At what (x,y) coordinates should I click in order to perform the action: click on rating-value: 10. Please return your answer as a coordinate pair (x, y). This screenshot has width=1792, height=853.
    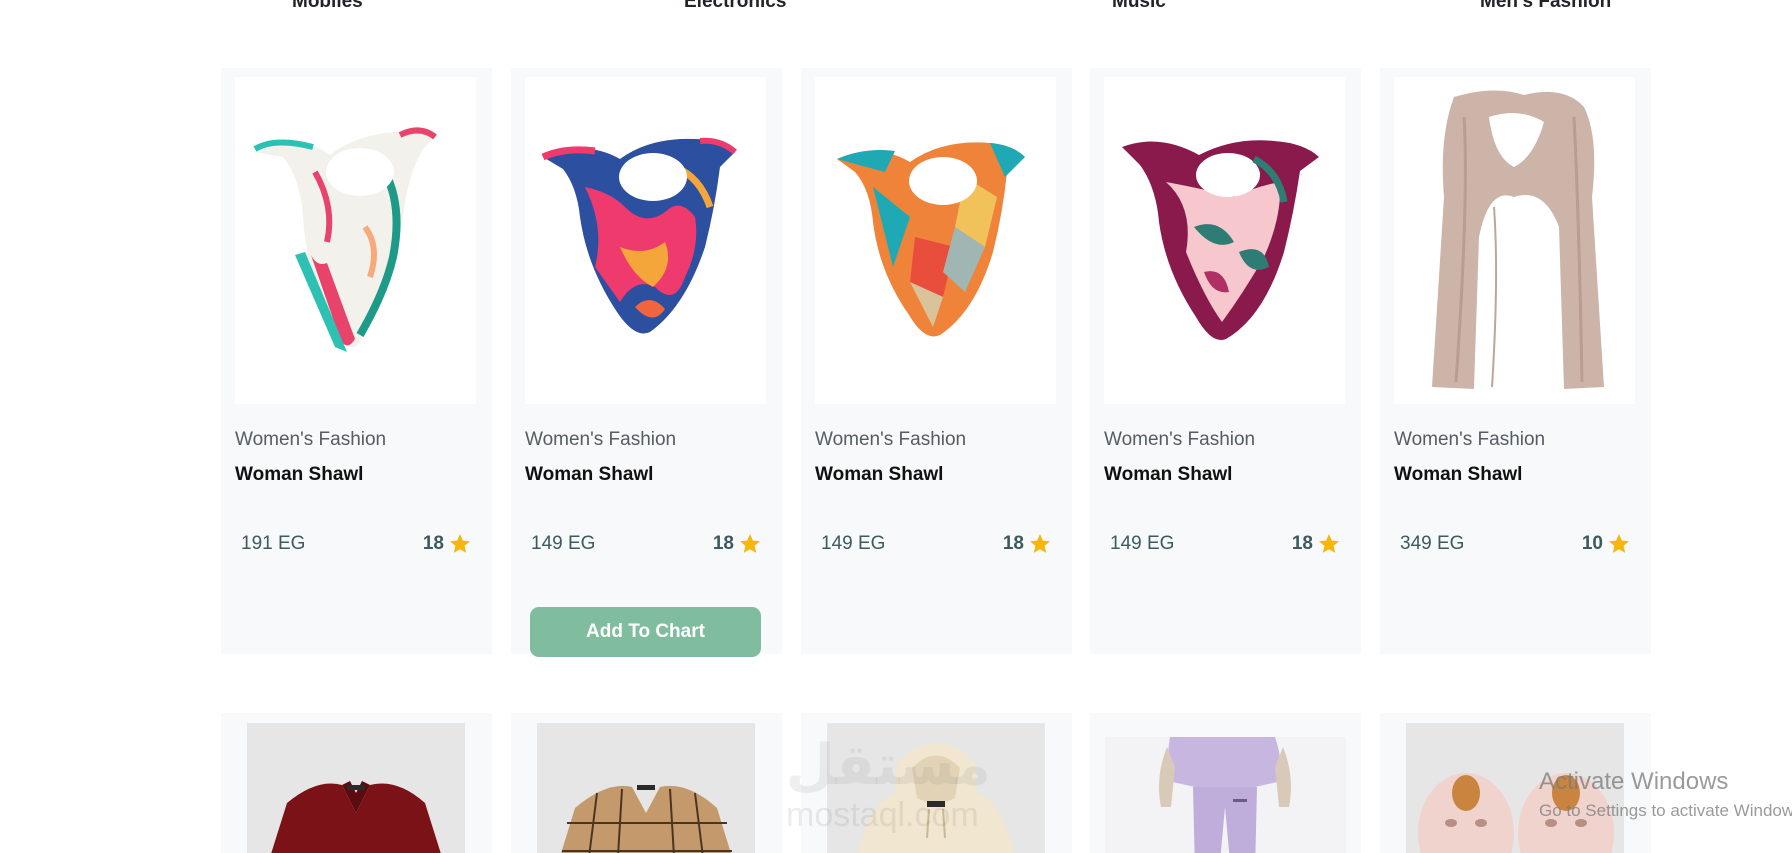
    Looking at the image, I should click on (1592, 543).